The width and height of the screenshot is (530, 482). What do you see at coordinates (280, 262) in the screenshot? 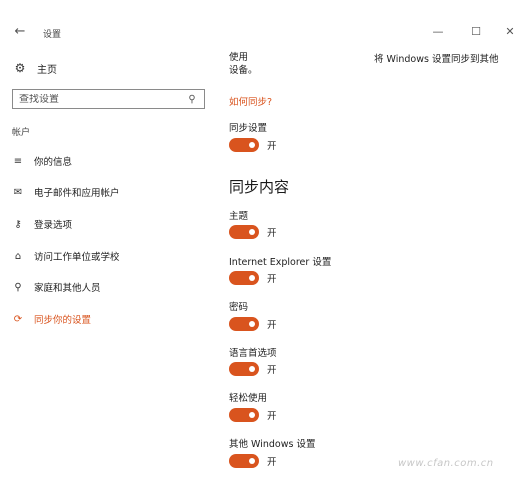
I see `ie-settings-label: Internet Explorer 设置` at bounding box center [280, 262].